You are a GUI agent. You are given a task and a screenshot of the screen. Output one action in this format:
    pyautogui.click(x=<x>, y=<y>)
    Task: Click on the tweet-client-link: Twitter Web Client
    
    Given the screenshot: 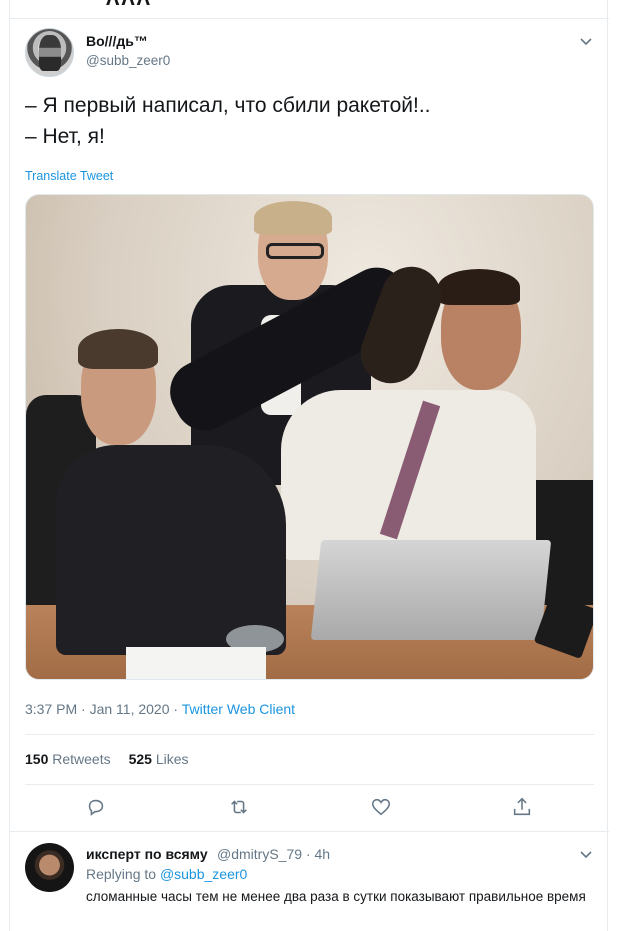 What is the action you would take?
    pyautogui.click(x=238, y=709)
    